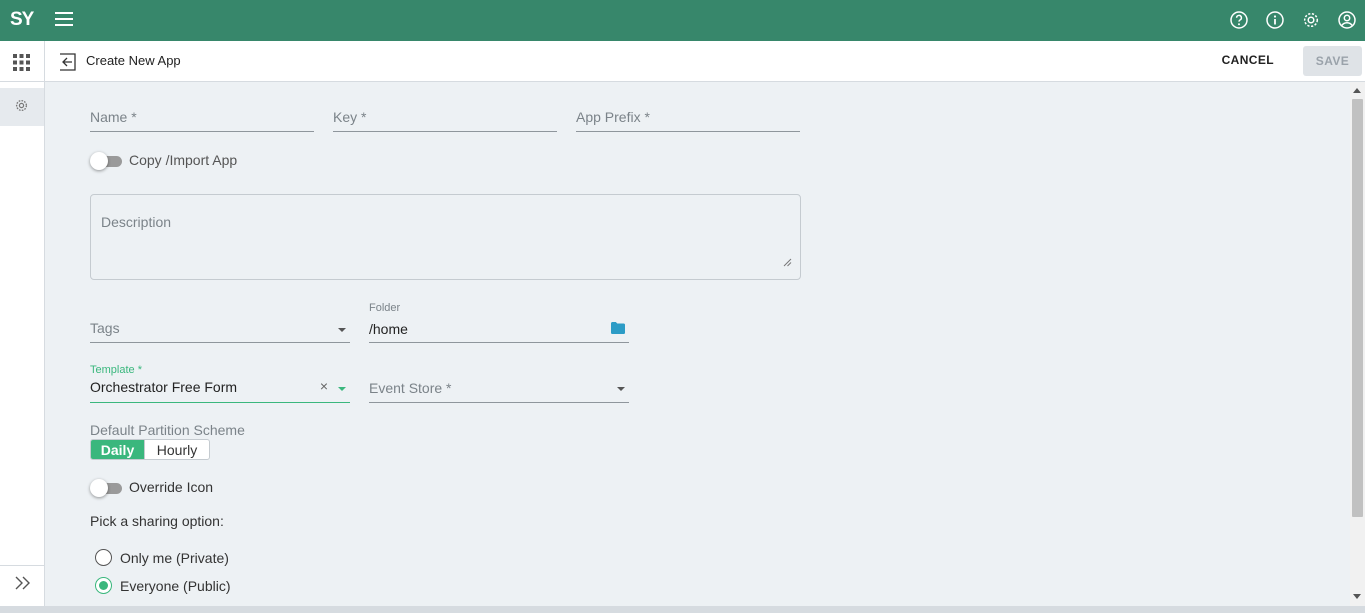  Describe the element at coordinates (787, 262) in the screenshot. I see `resize-handle-icon` at that location.